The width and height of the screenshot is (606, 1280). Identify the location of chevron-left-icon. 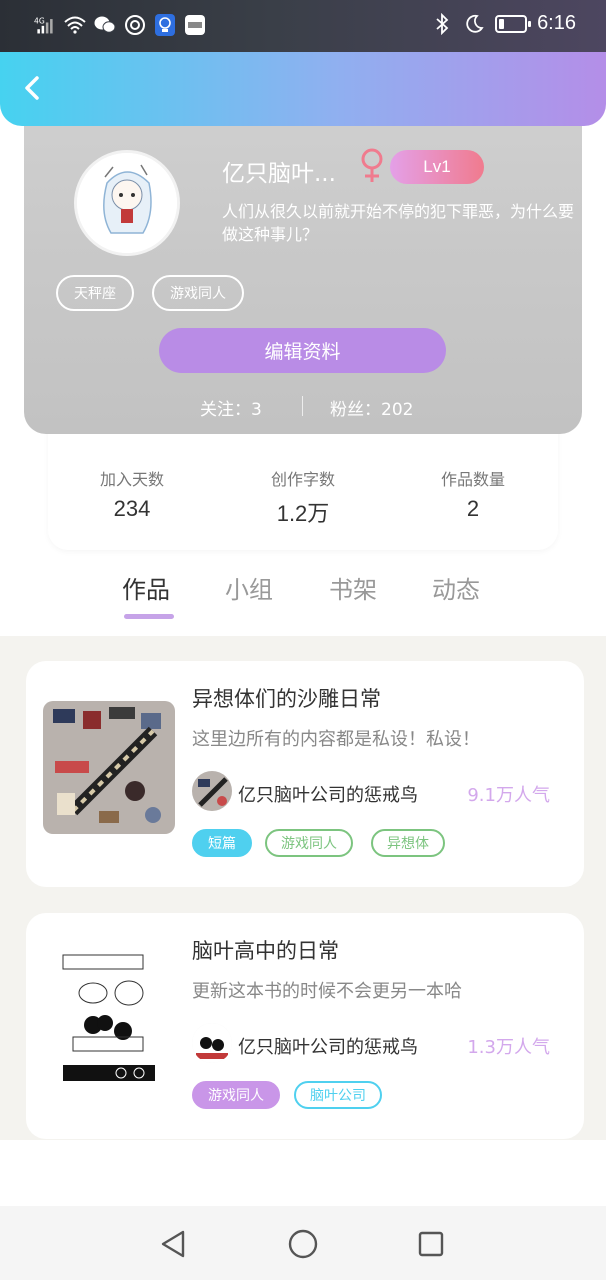
(32, 88).